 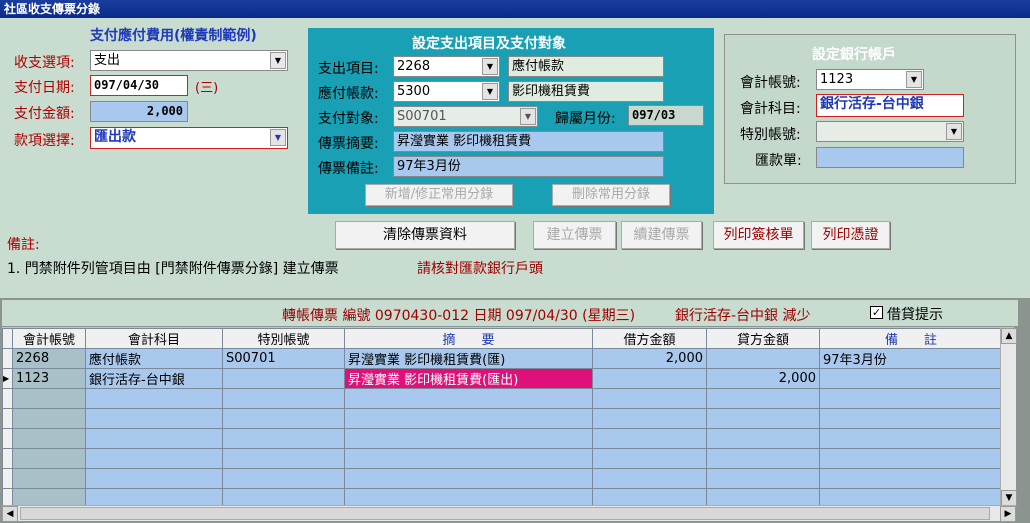 I want to click on remit-warning: 請核對匯款銀行戶頭, so click(x=480, y=269).